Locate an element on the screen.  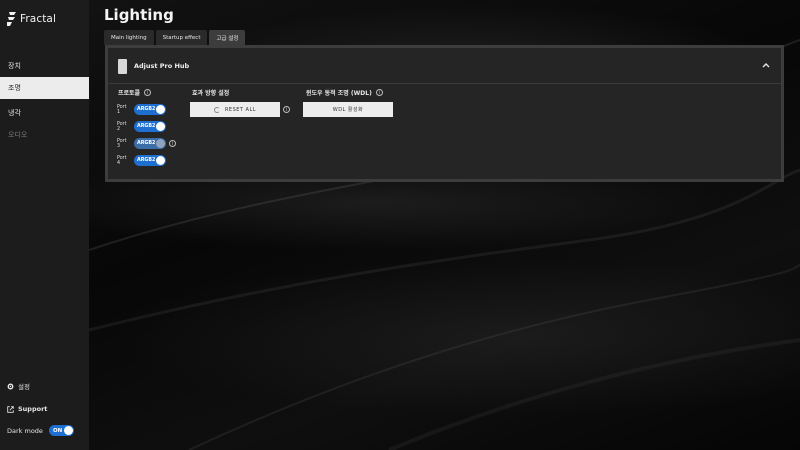
support-link: Support is located at coordinates (27, 409).